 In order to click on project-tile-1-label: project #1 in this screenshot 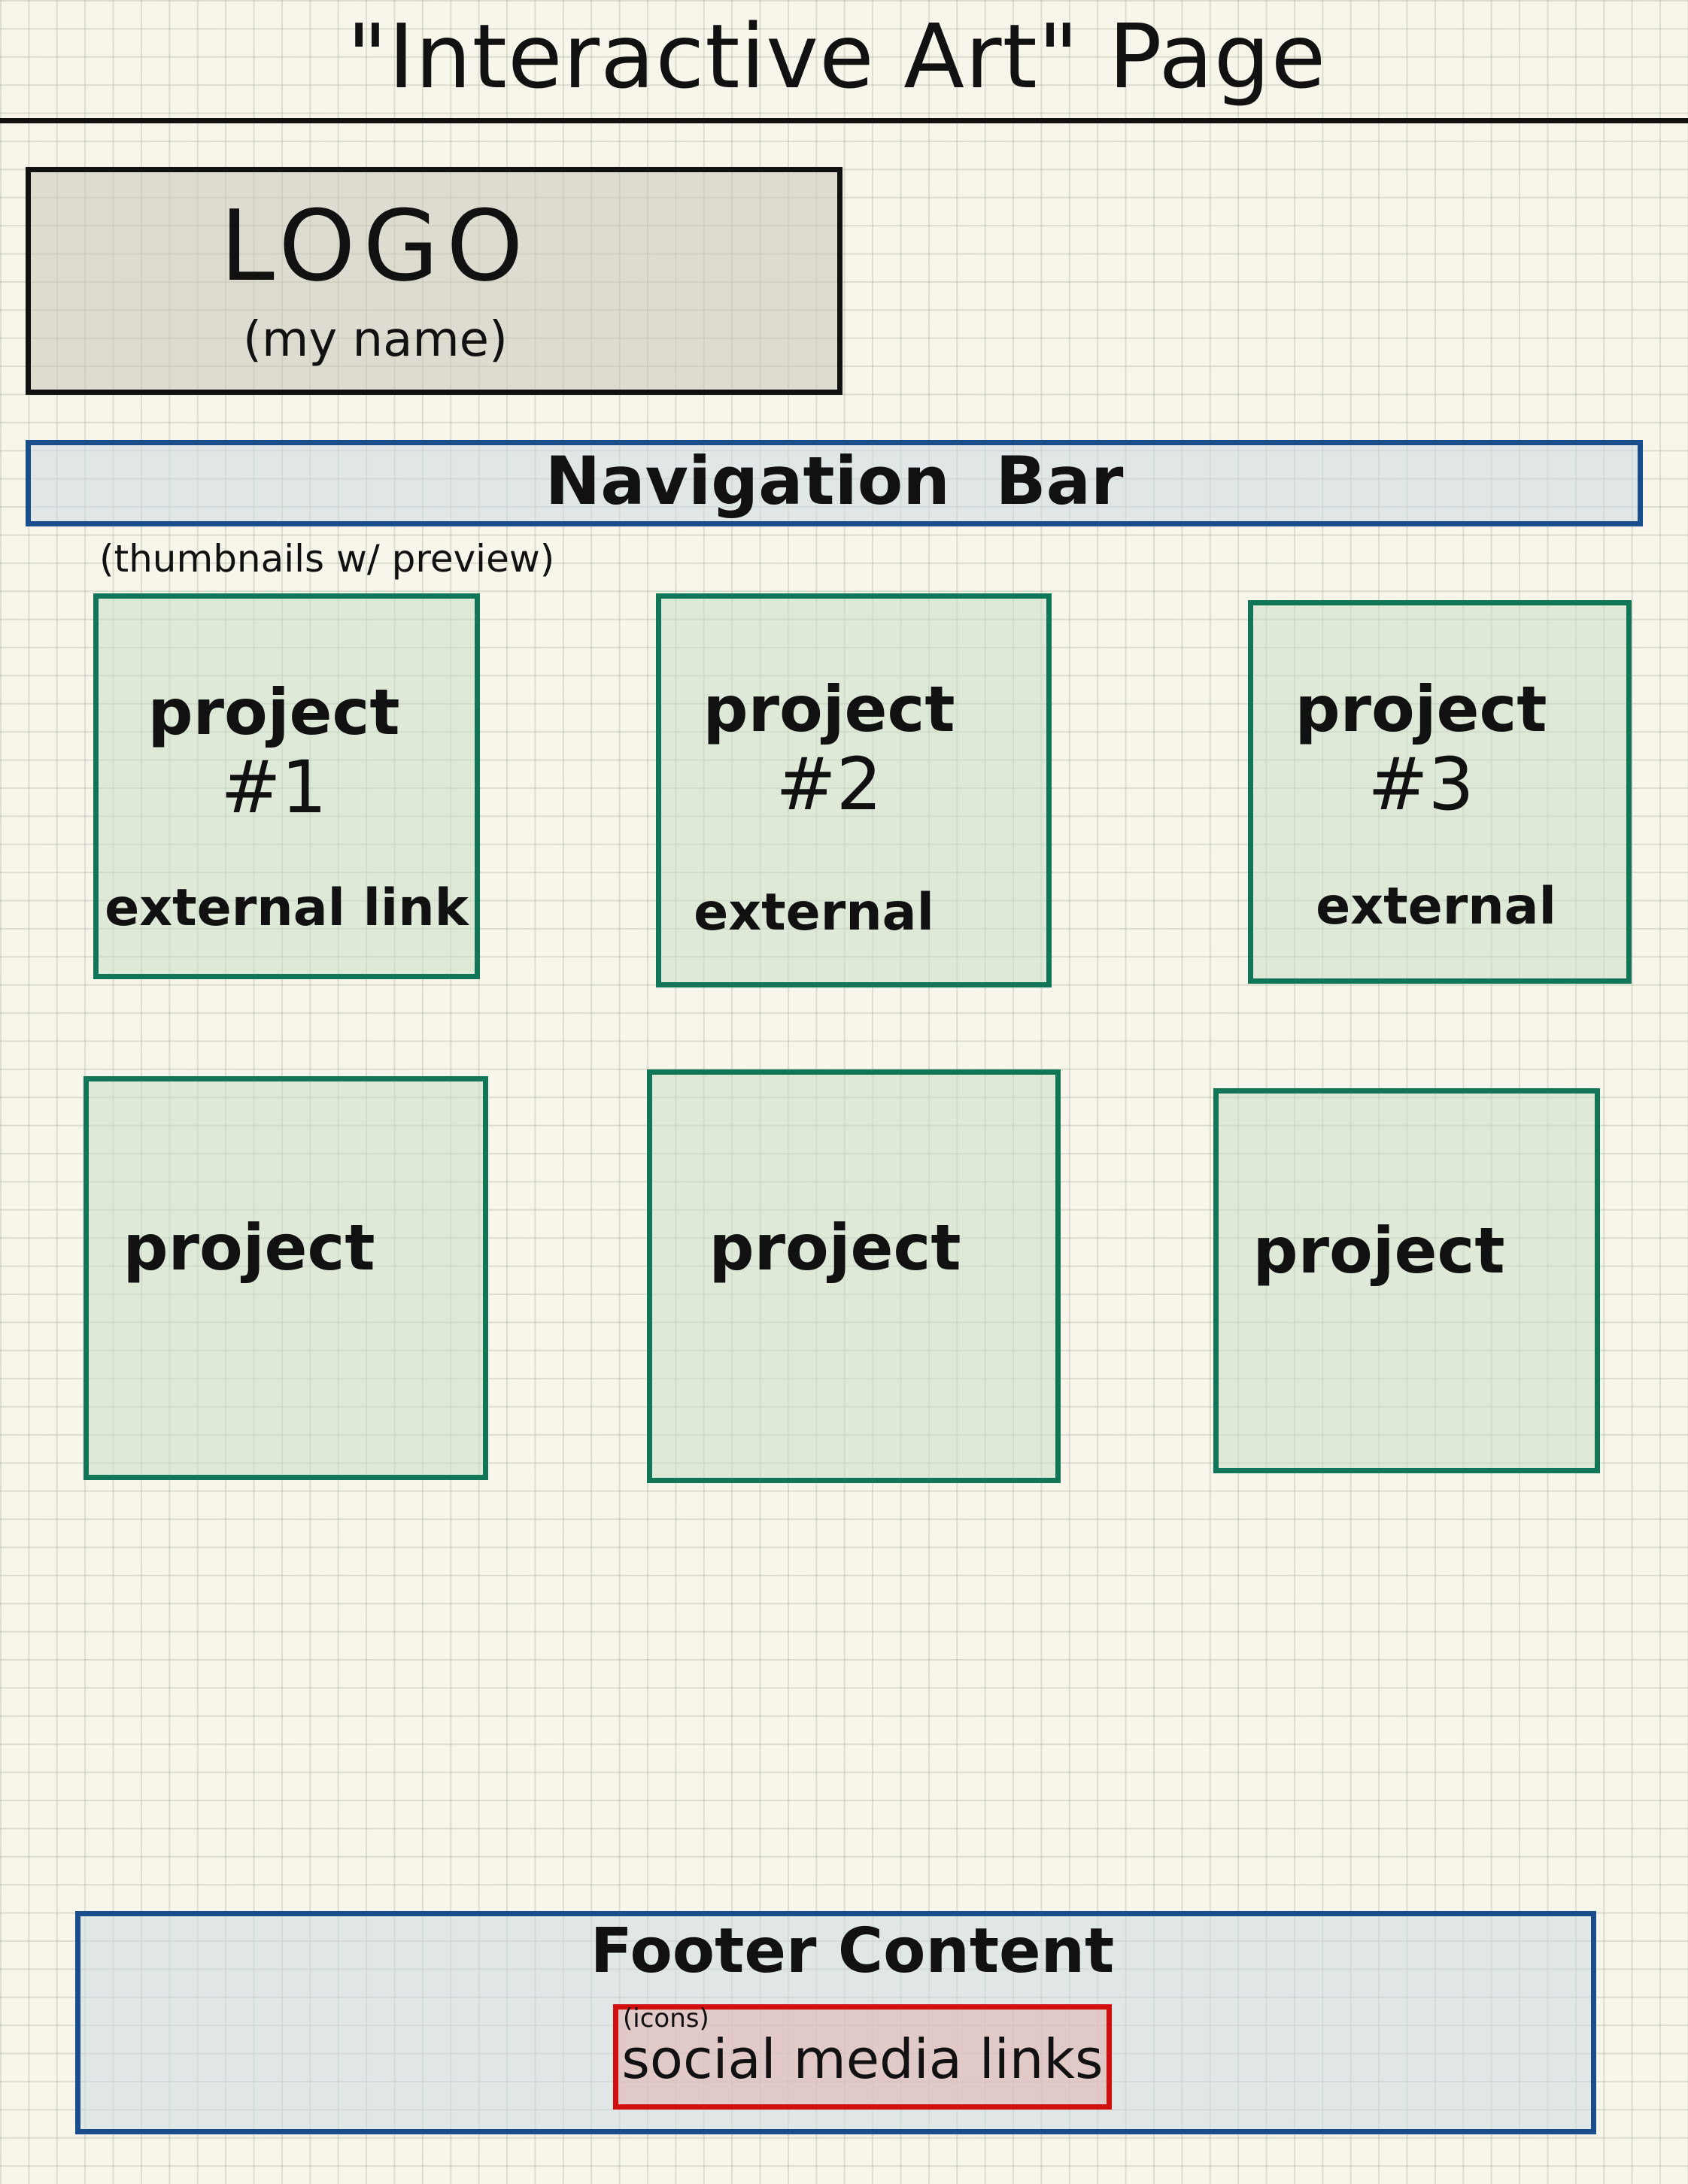, I will do `click(273, 753)`.